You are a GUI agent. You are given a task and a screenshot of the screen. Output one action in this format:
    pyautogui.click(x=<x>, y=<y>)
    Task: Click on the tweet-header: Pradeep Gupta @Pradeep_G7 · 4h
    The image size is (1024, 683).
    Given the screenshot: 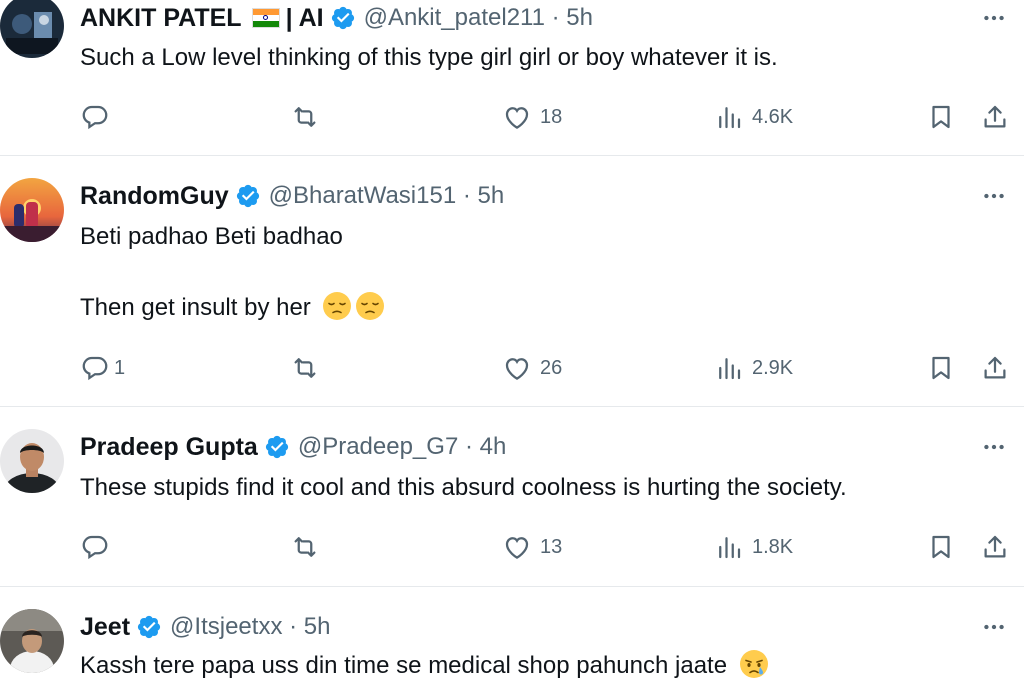 What is the action you would take?
    pyautogui.click(x=293, y=447)
    